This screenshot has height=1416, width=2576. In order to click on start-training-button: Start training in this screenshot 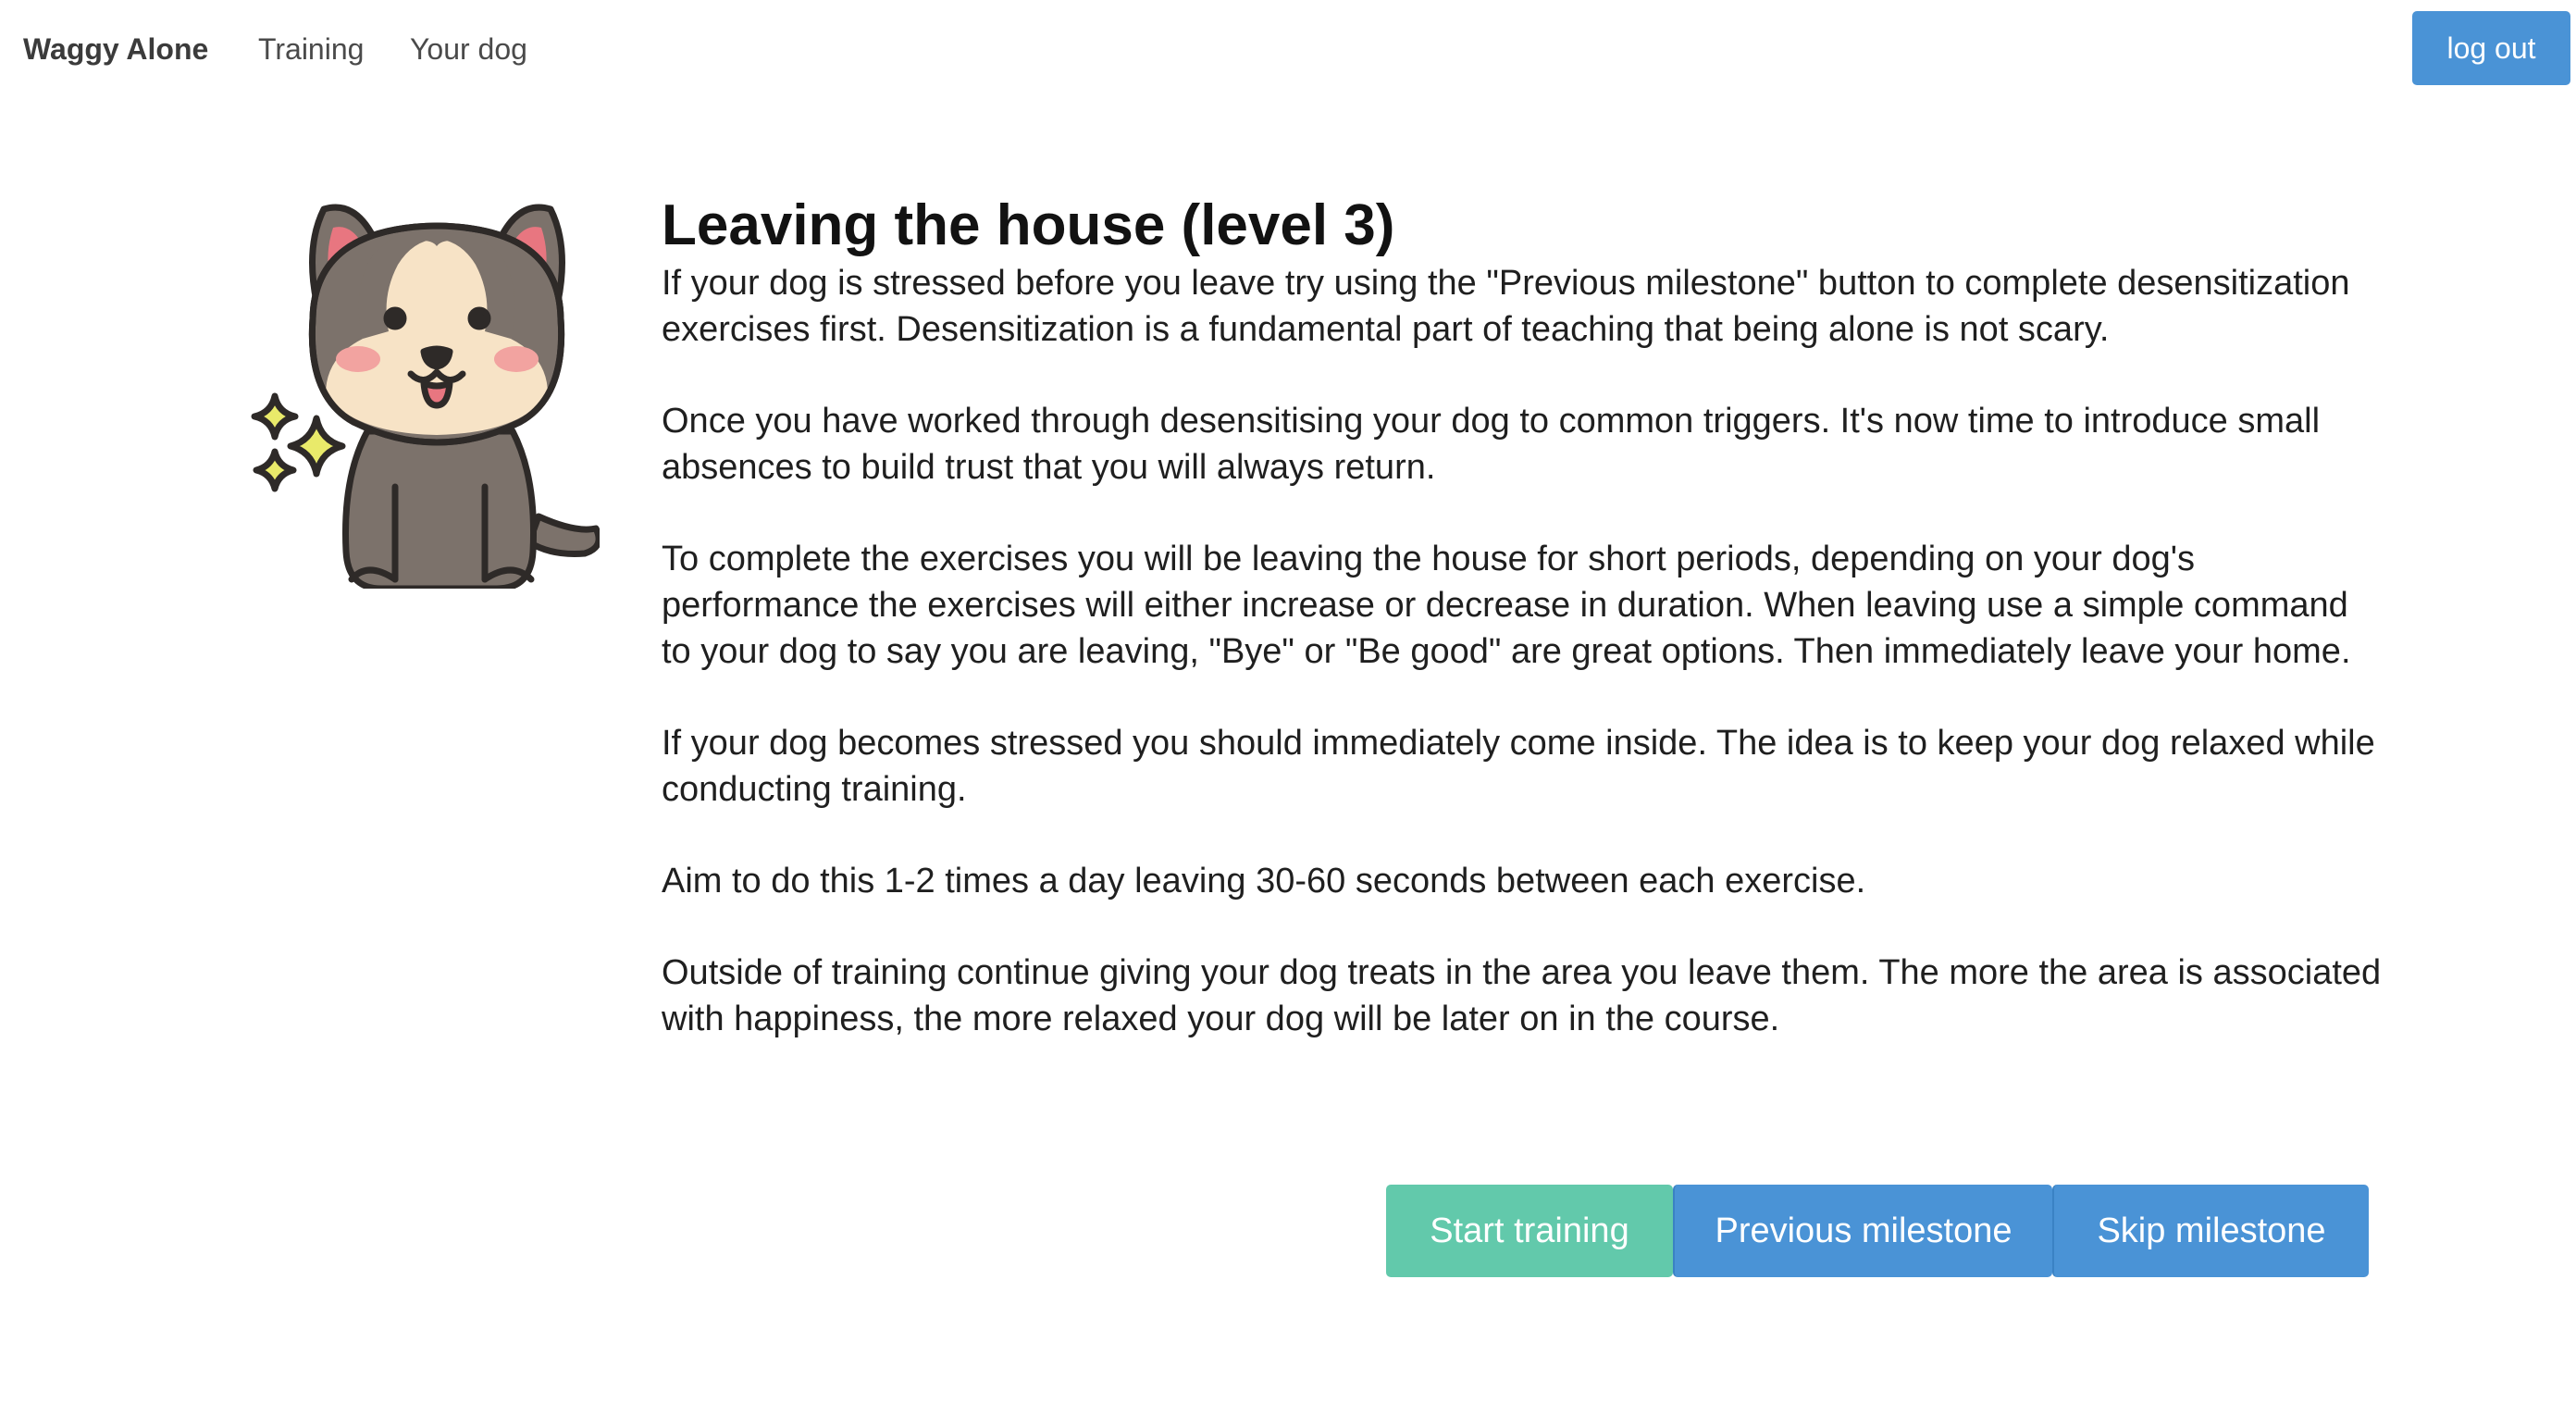, I will do `click(1529, 1231)`.